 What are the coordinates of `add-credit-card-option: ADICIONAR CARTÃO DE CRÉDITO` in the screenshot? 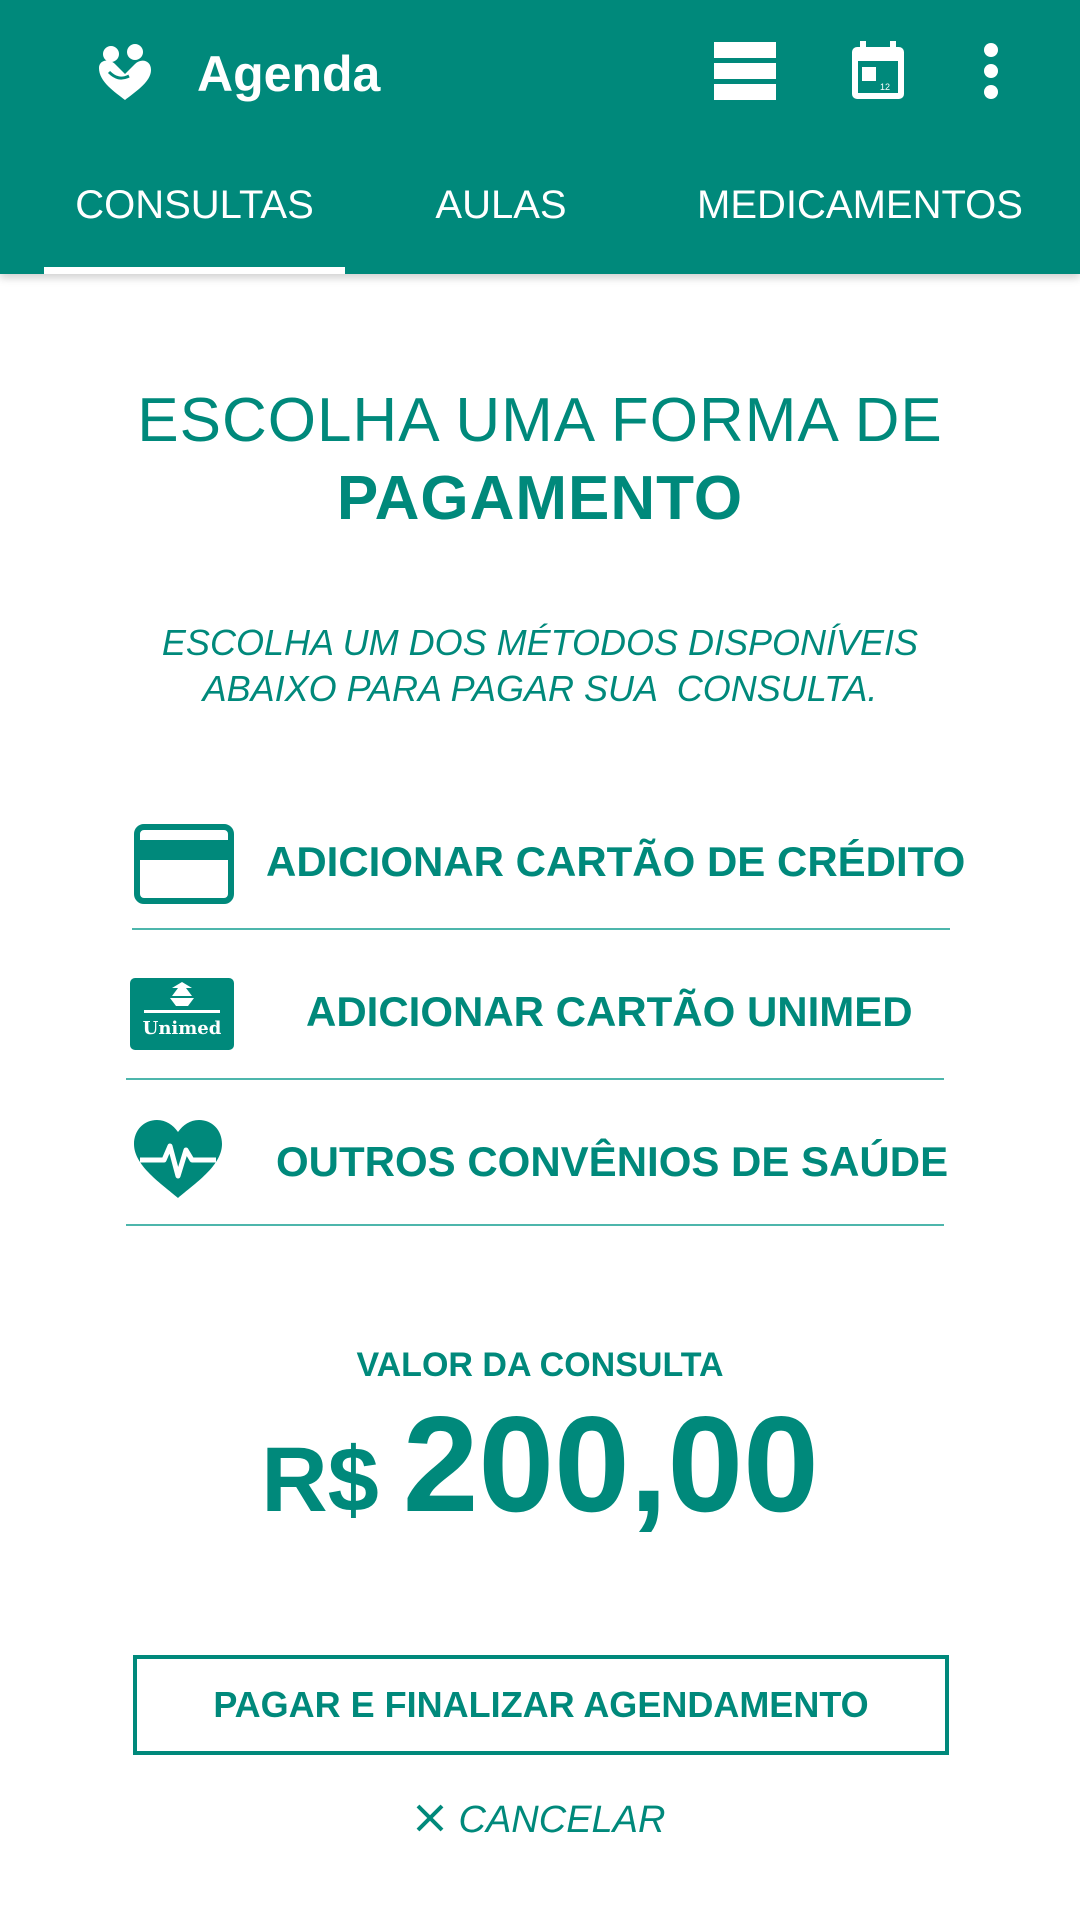 It's located at (548, 860).